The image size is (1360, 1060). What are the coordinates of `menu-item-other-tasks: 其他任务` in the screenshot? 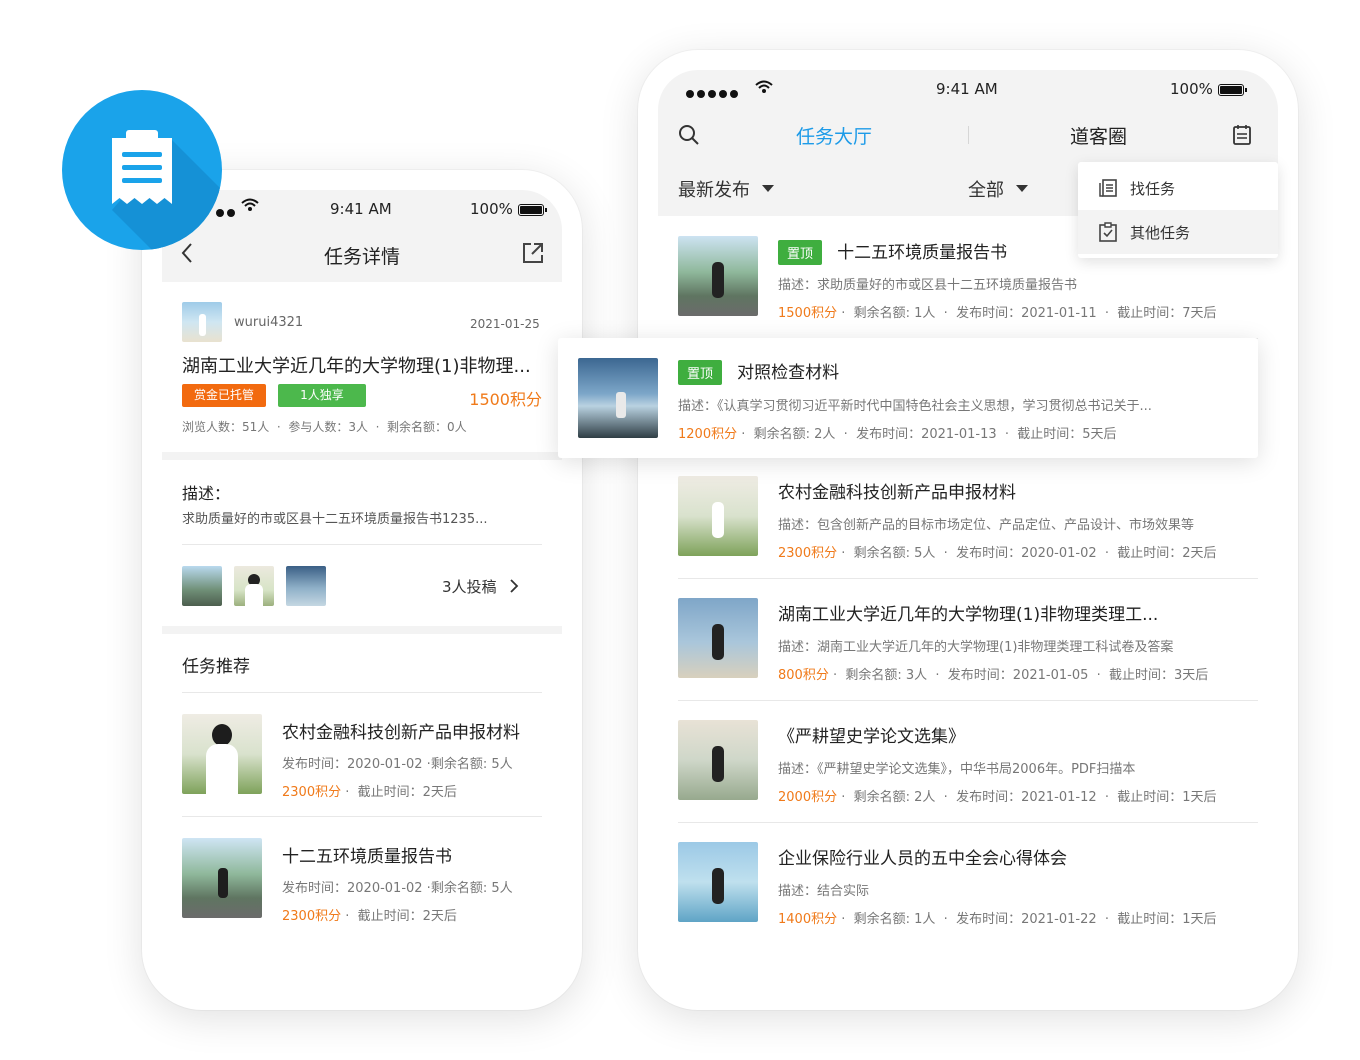 It's located at (1178, 232).